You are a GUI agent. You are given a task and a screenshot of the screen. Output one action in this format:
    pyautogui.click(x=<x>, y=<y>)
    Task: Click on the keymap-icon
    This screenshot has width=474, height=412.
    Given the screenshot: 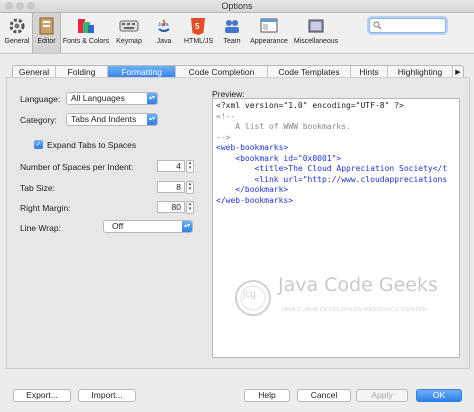 What is the action you would take?
    pyautogui.click(x=129, y=26)
    